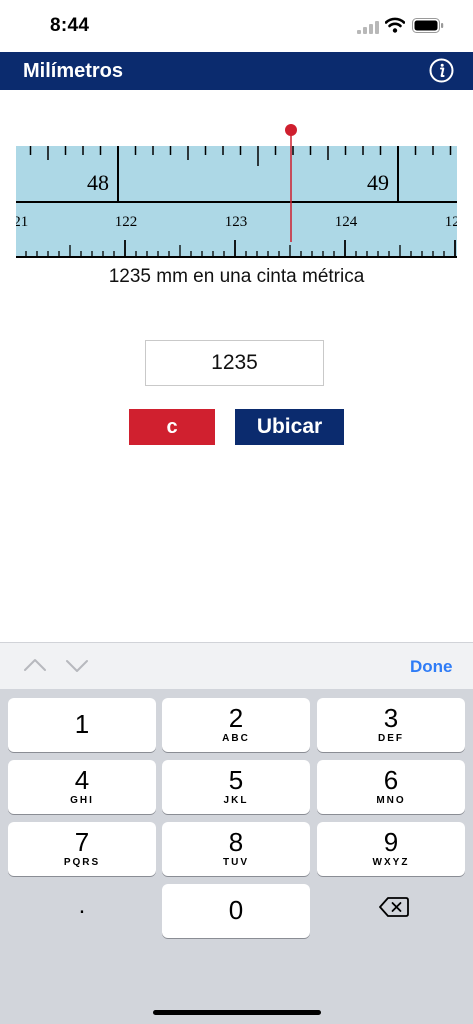  I want to click on key-digit: 2, so click(236, 718).